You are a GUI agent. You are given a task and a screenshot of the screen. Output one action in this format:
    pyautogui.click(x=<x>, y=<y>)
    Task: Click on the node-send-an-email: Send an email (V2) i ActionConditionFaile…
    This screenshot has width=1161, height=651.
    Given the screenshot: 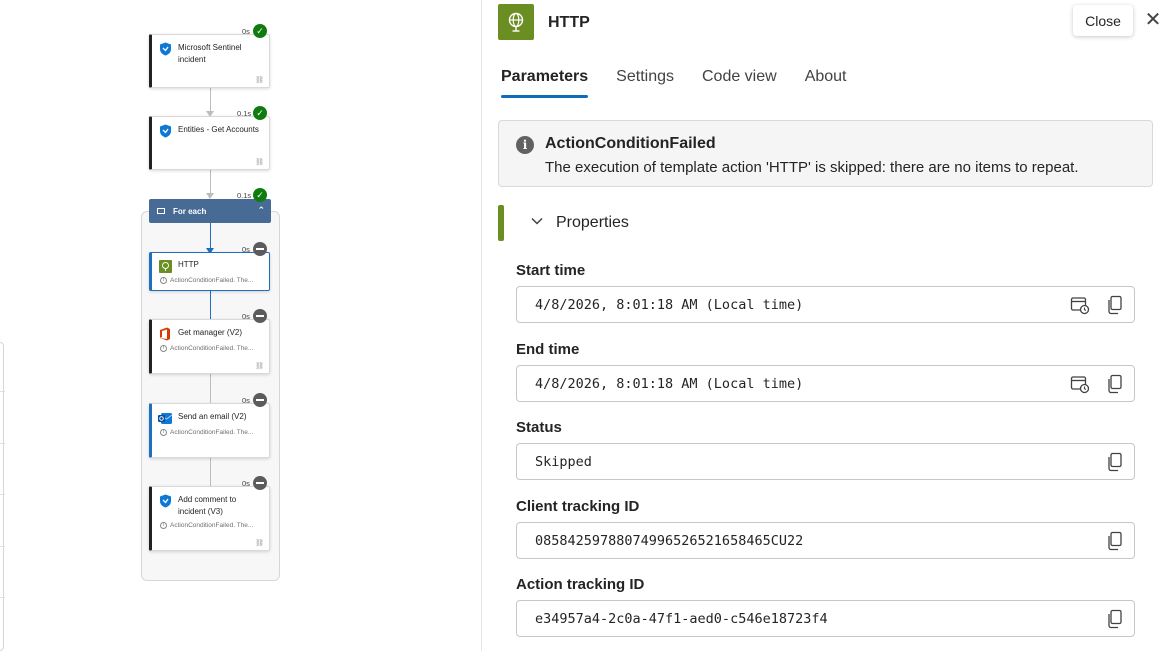 What is the action you would take?
    pyautogui.click(x=209, y=430)
    